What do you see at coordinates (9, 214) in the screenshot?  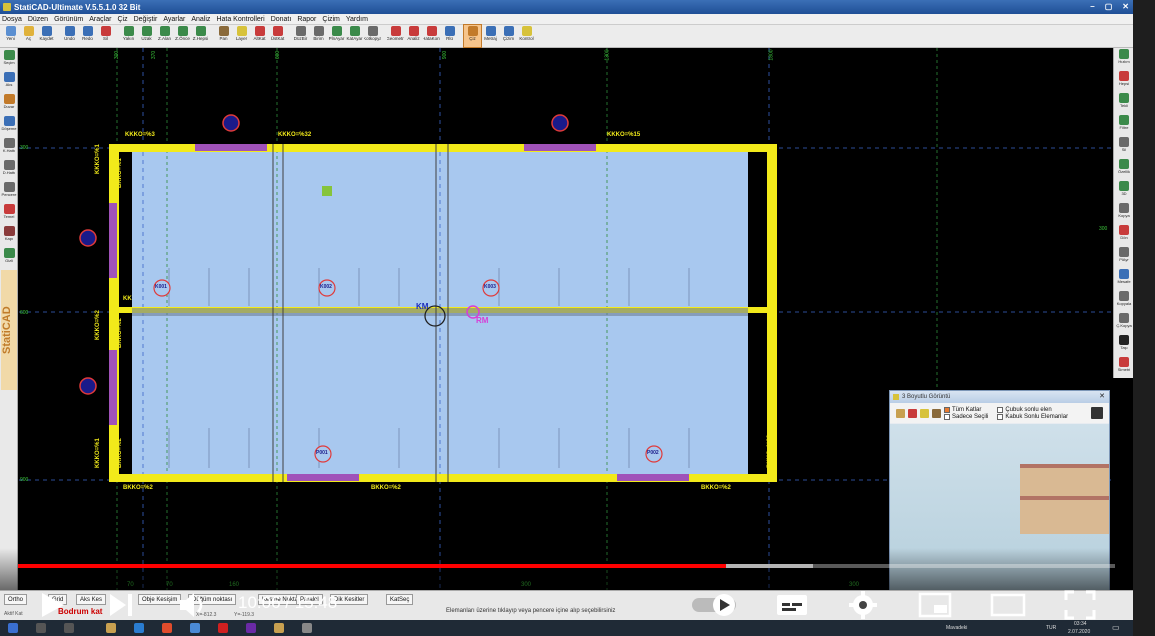 I see `left-tool-button: Temel` at bounding box center [9, 214].